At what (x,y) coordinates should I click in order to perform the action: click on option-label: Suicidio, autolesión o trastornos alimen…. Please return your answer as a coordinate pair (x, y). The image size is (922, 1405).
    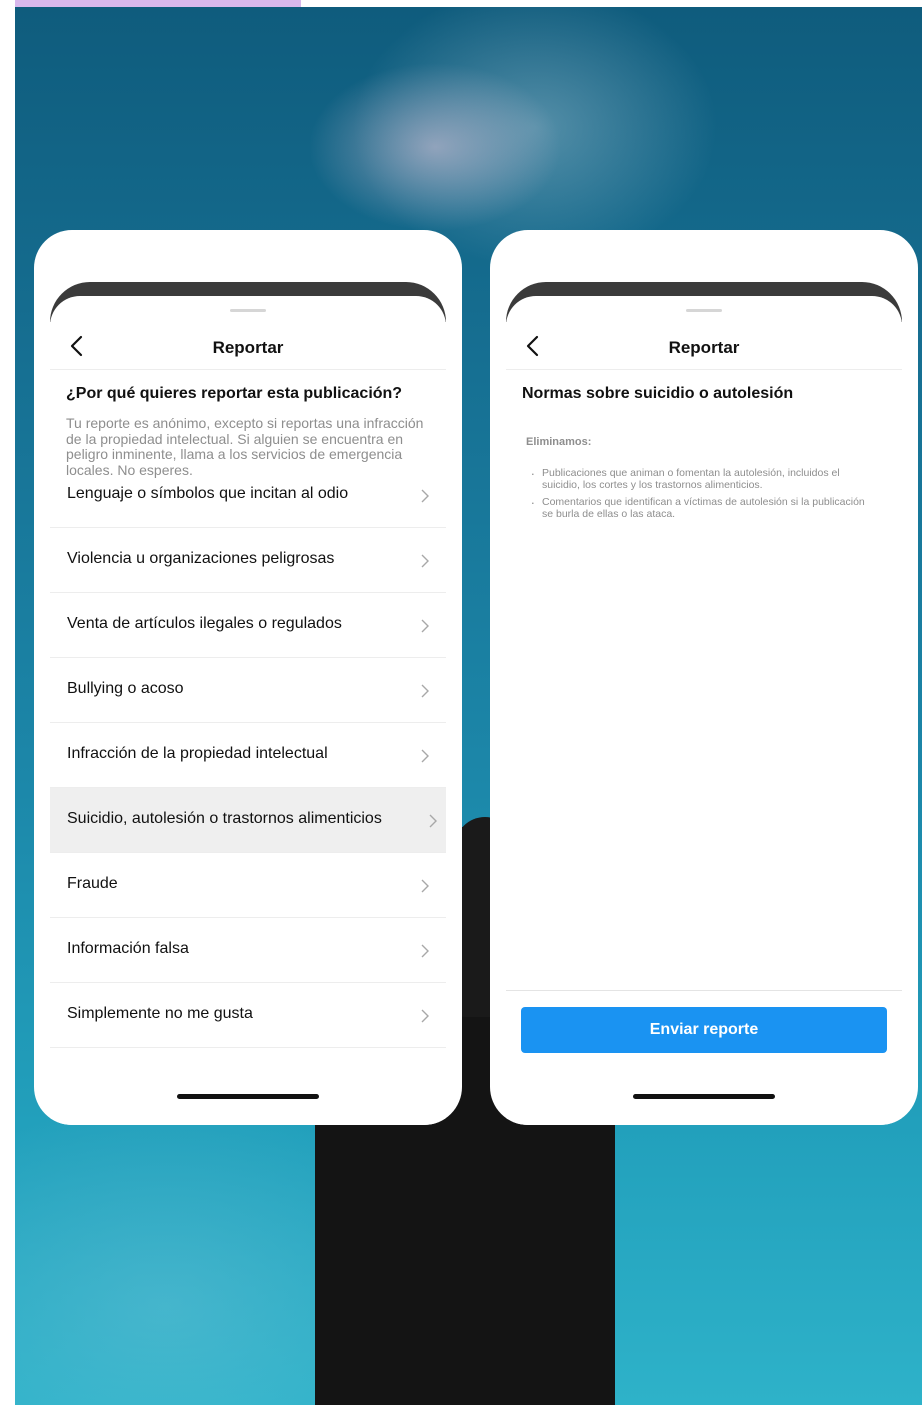
    Looking at the image, I should click on (224, 818).